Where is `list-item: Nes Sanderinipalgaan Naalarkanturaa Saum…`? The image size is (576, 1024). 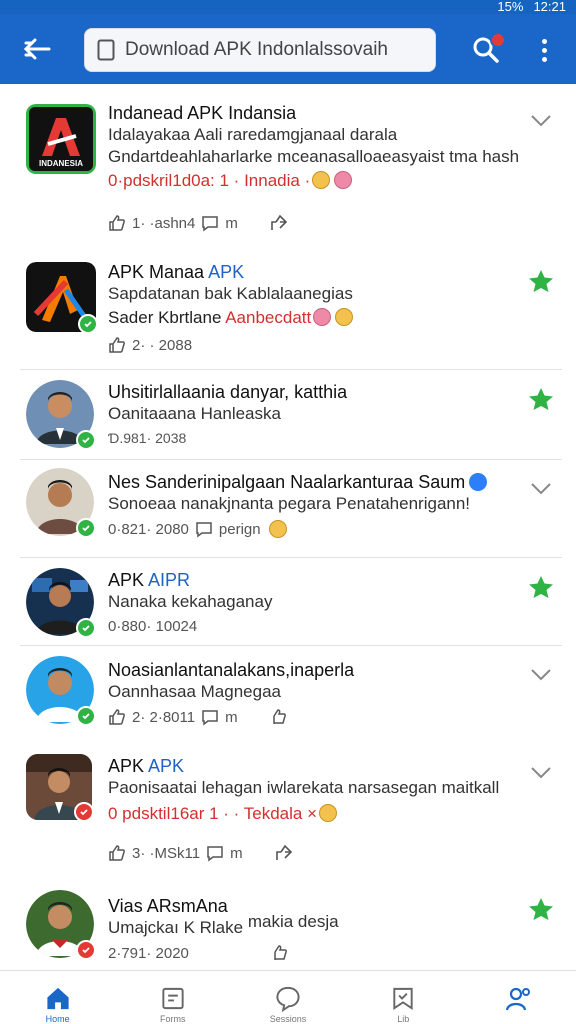
list-item: Nes Sanderinipalgaan Naalarkanturaa Saum… is located at coordinates (288, 509).